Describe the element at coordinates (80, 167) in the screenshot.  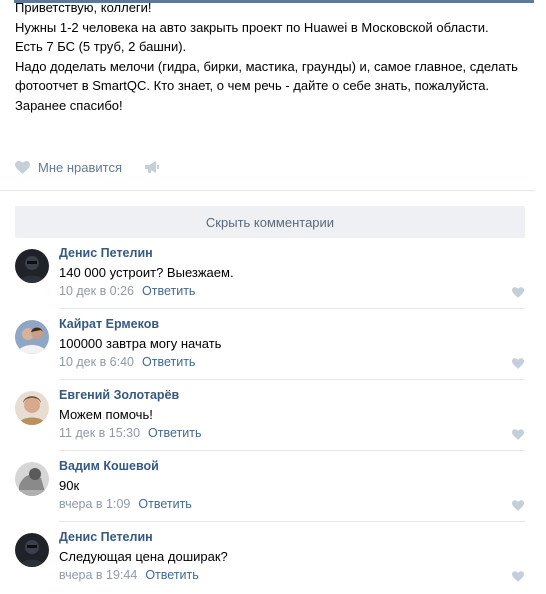
I see `like-label: Мне нравится` at that location.